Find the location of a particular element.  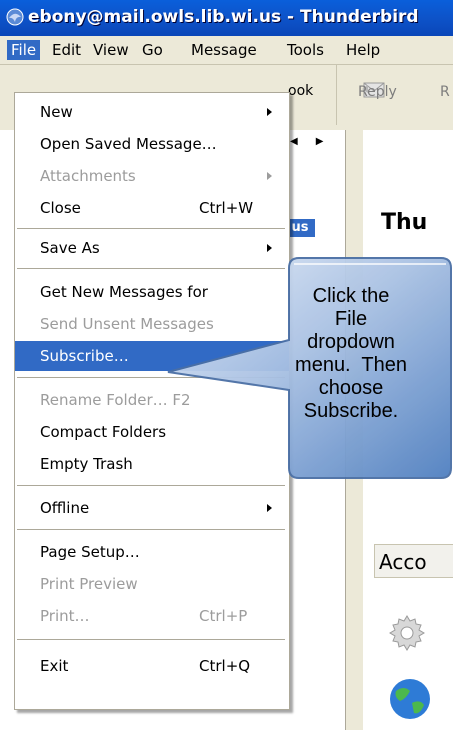

menu-item-label: Exit is located at coordinates (54, 666).